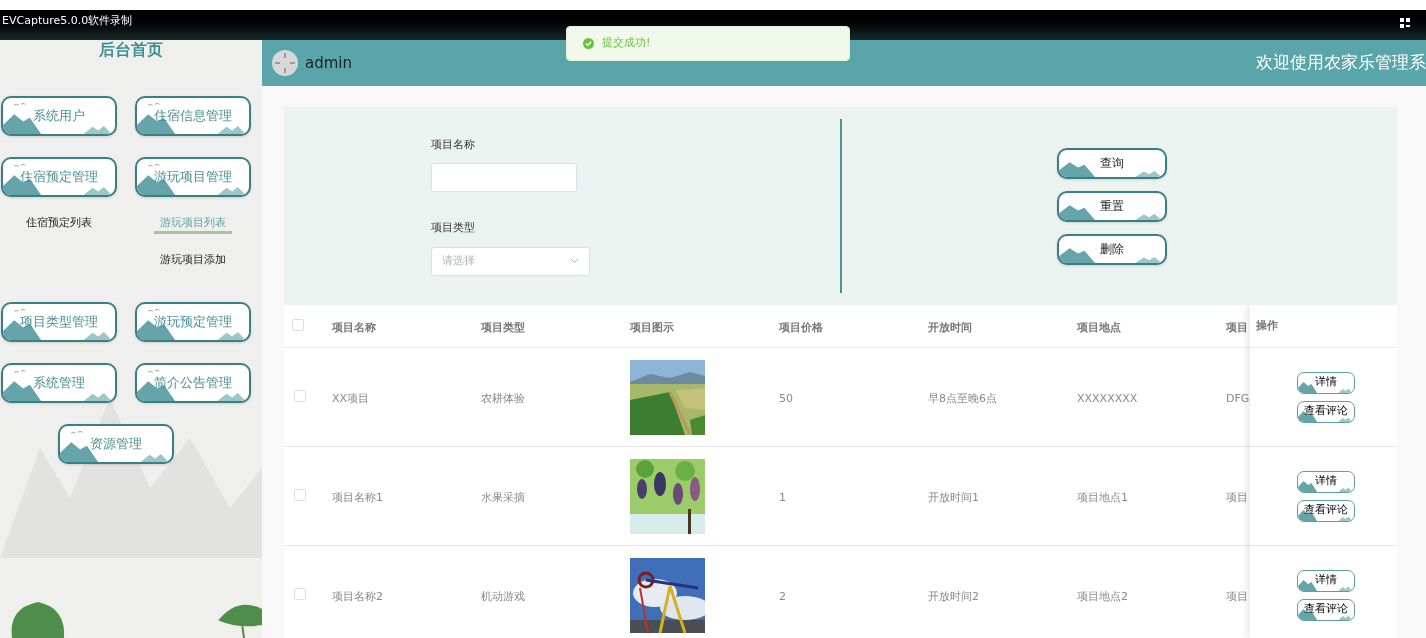 Image resolution: width=1426 pixels, height=638 pixels. Describe the element at coordinates (953, 497) in the screenshot. I see `table-cell: 开放时间1` at that location.